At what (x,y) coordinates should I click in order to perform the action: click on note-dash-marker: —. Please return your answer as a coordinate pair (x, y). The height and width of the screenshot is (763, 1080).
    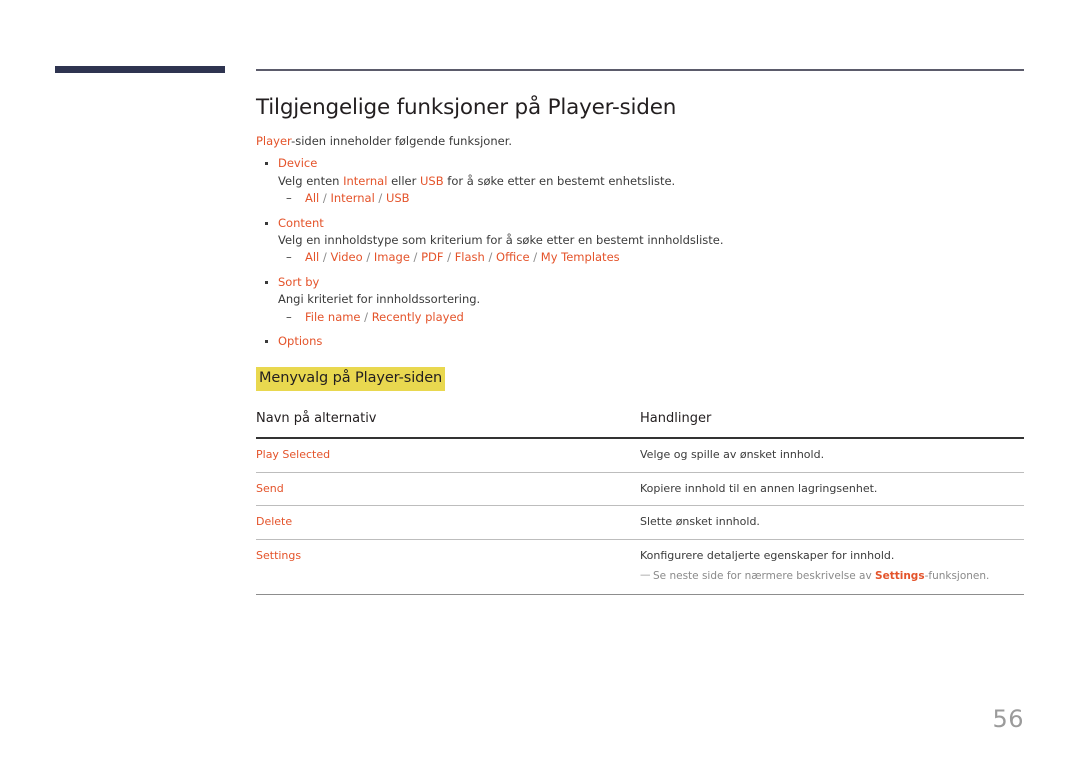
    Looking at the image, I should click on (645, 575).